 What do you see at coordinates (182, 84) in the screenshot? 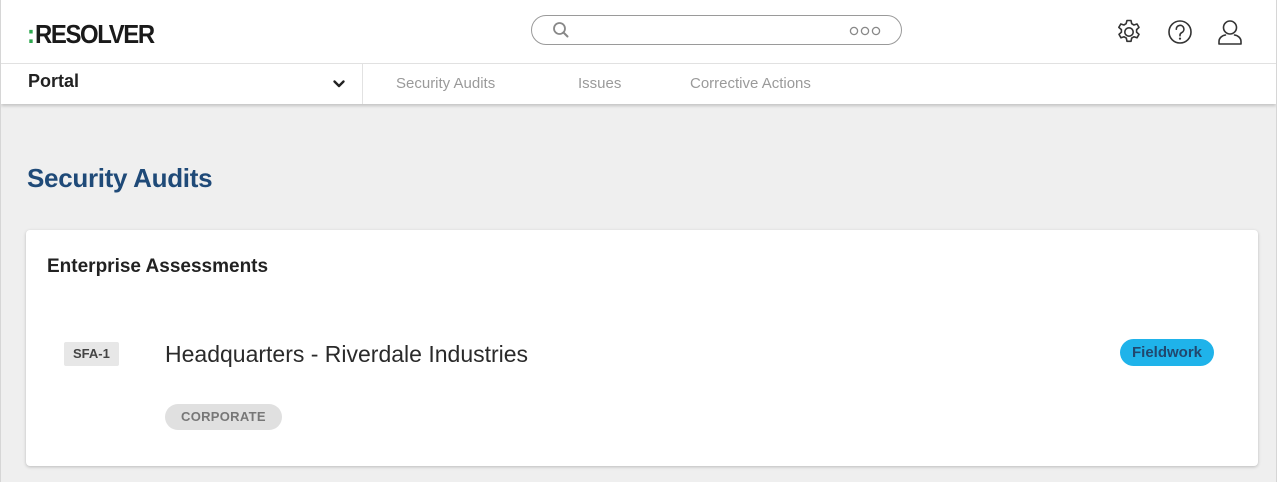
I see `portal-dropdown: Portal` at bounding box center [182, 84].